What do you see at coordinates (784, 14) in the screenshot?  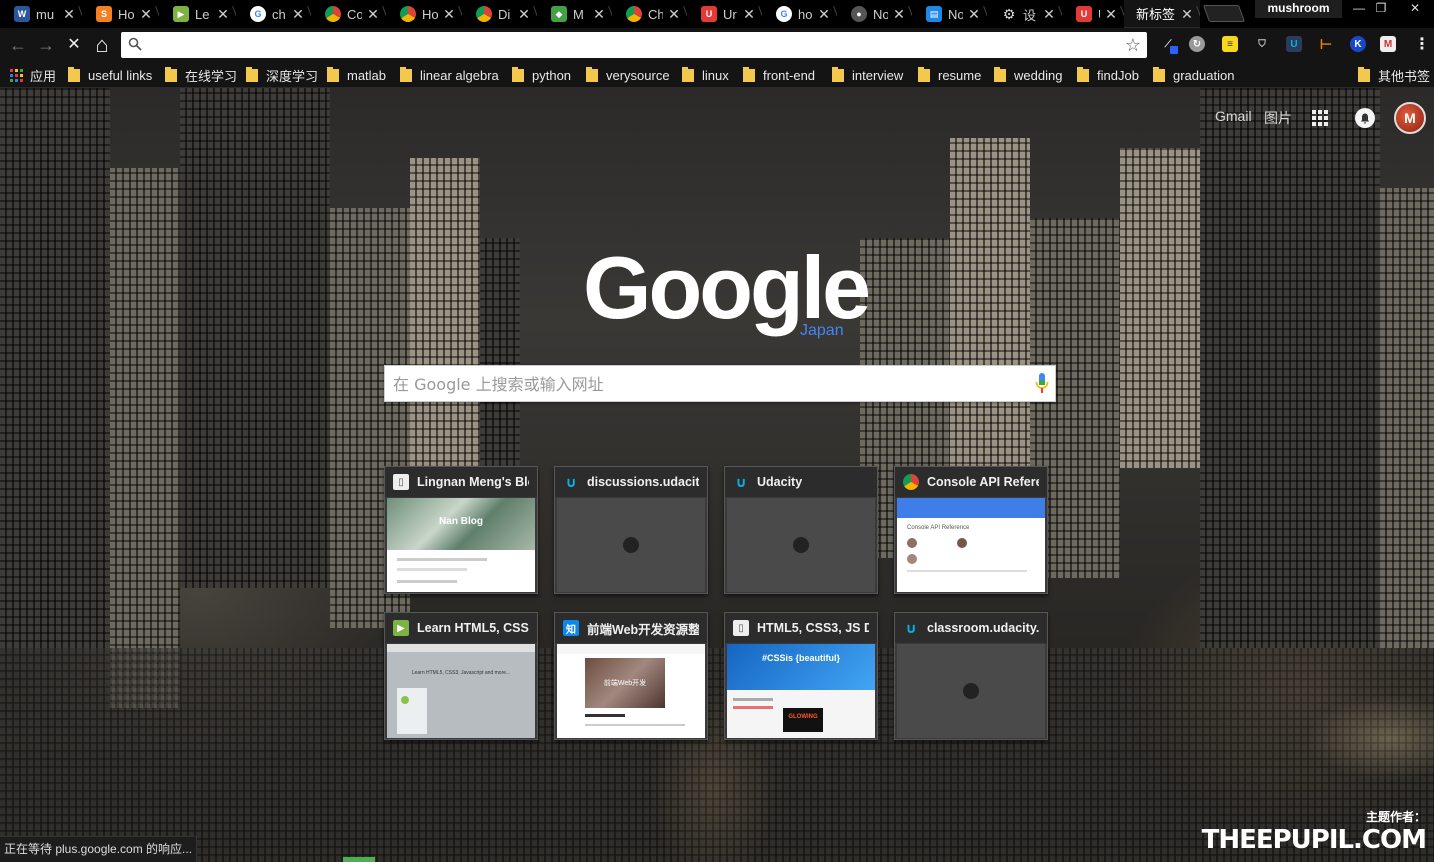 I see `google-icon: G` at bounding box center [784, 14].